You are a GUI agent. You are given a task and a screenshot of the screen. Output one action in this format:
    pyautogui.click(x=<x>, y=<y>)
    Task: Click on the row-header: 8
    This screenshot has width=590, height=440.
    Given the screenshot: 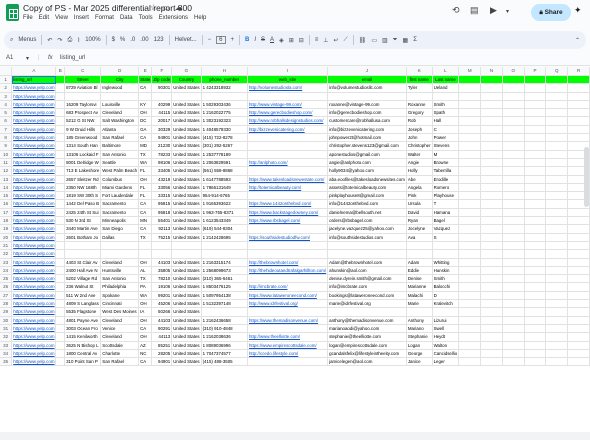 What is the action you would take?
    pyautogui.click(x=6, y=138)
    